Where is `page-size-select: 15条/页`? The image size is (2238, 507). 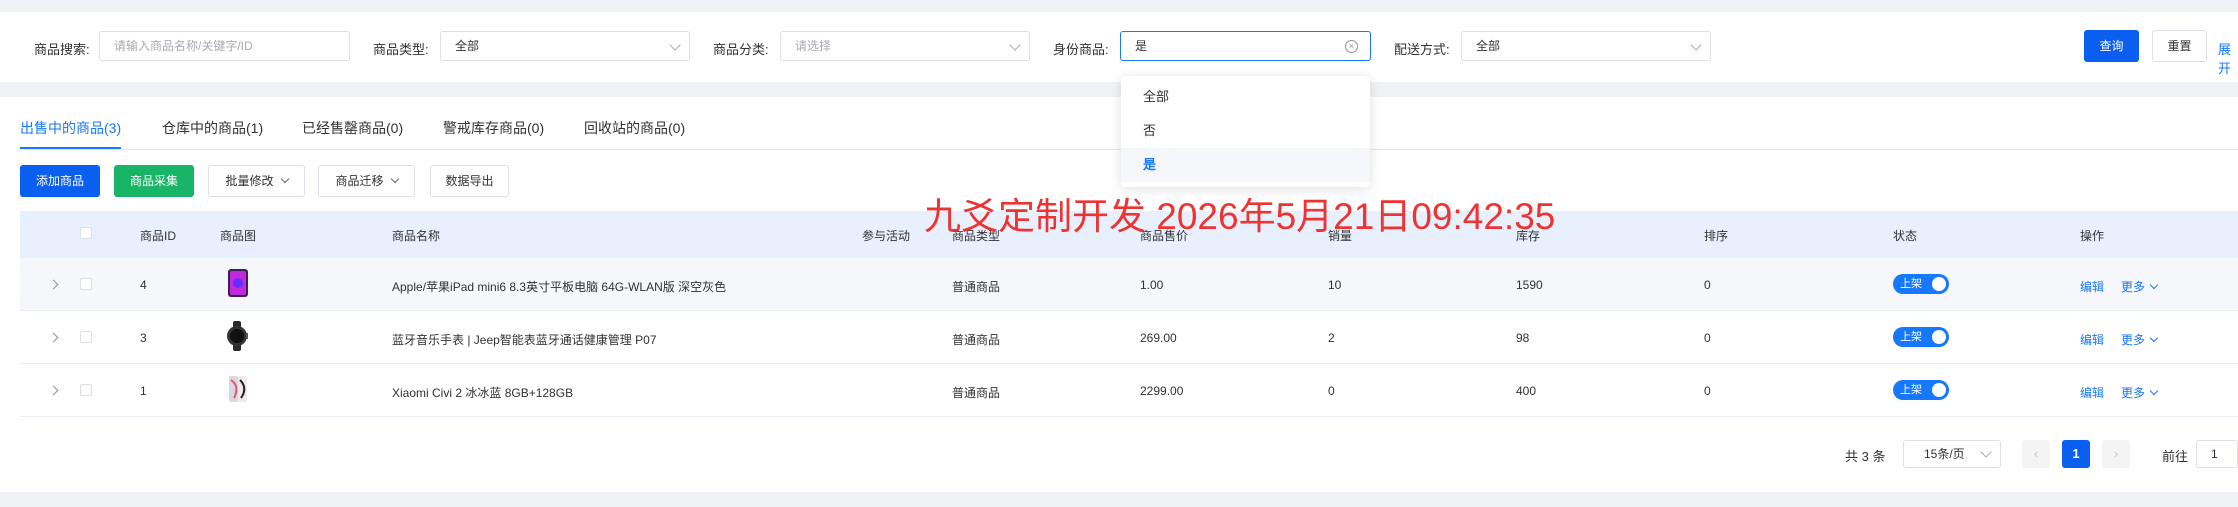
page-size-select: 15条/页 is located at coordinates (1952, 454).